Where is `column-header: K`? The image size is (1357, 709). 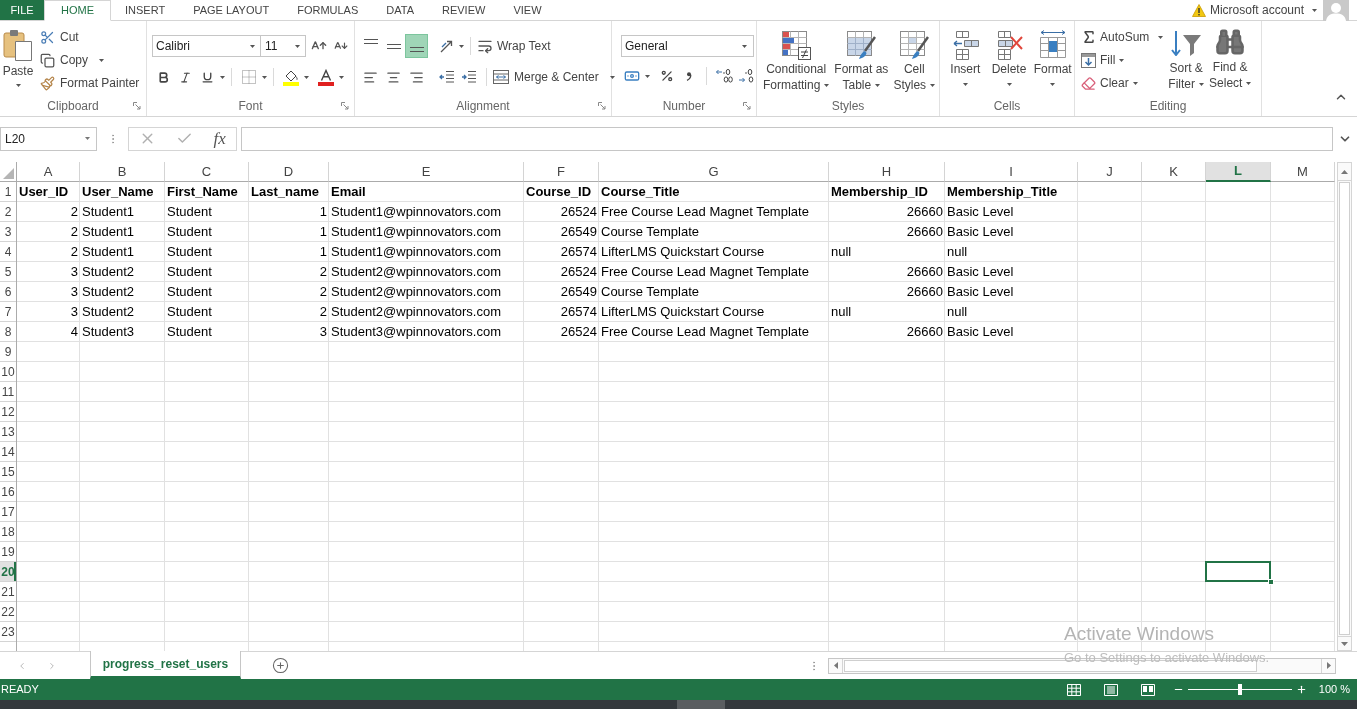
column-header: K is located at coordinates (1174, 172).